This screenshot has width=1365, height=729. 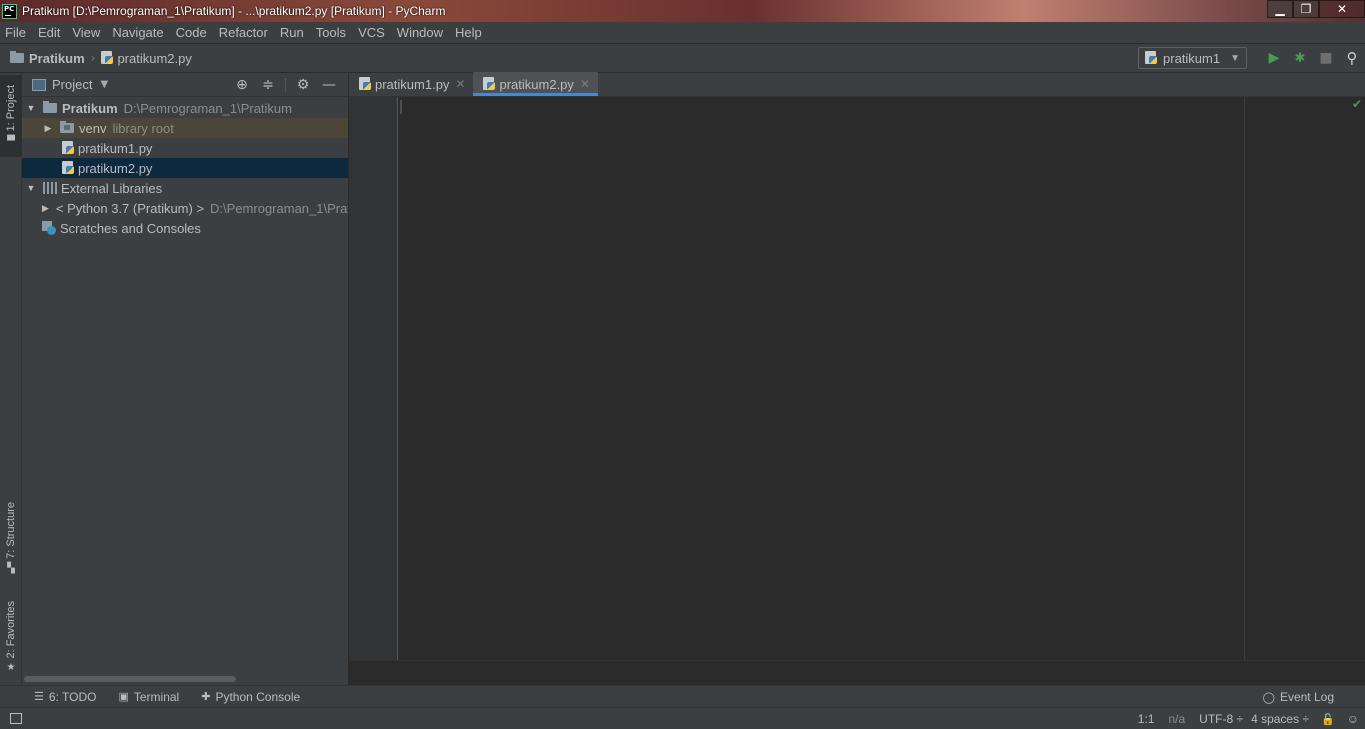 What do you see at coordinates (143, 128) in the screenshot?
I see `venv-note: library root` at bounding box center [143, 128].